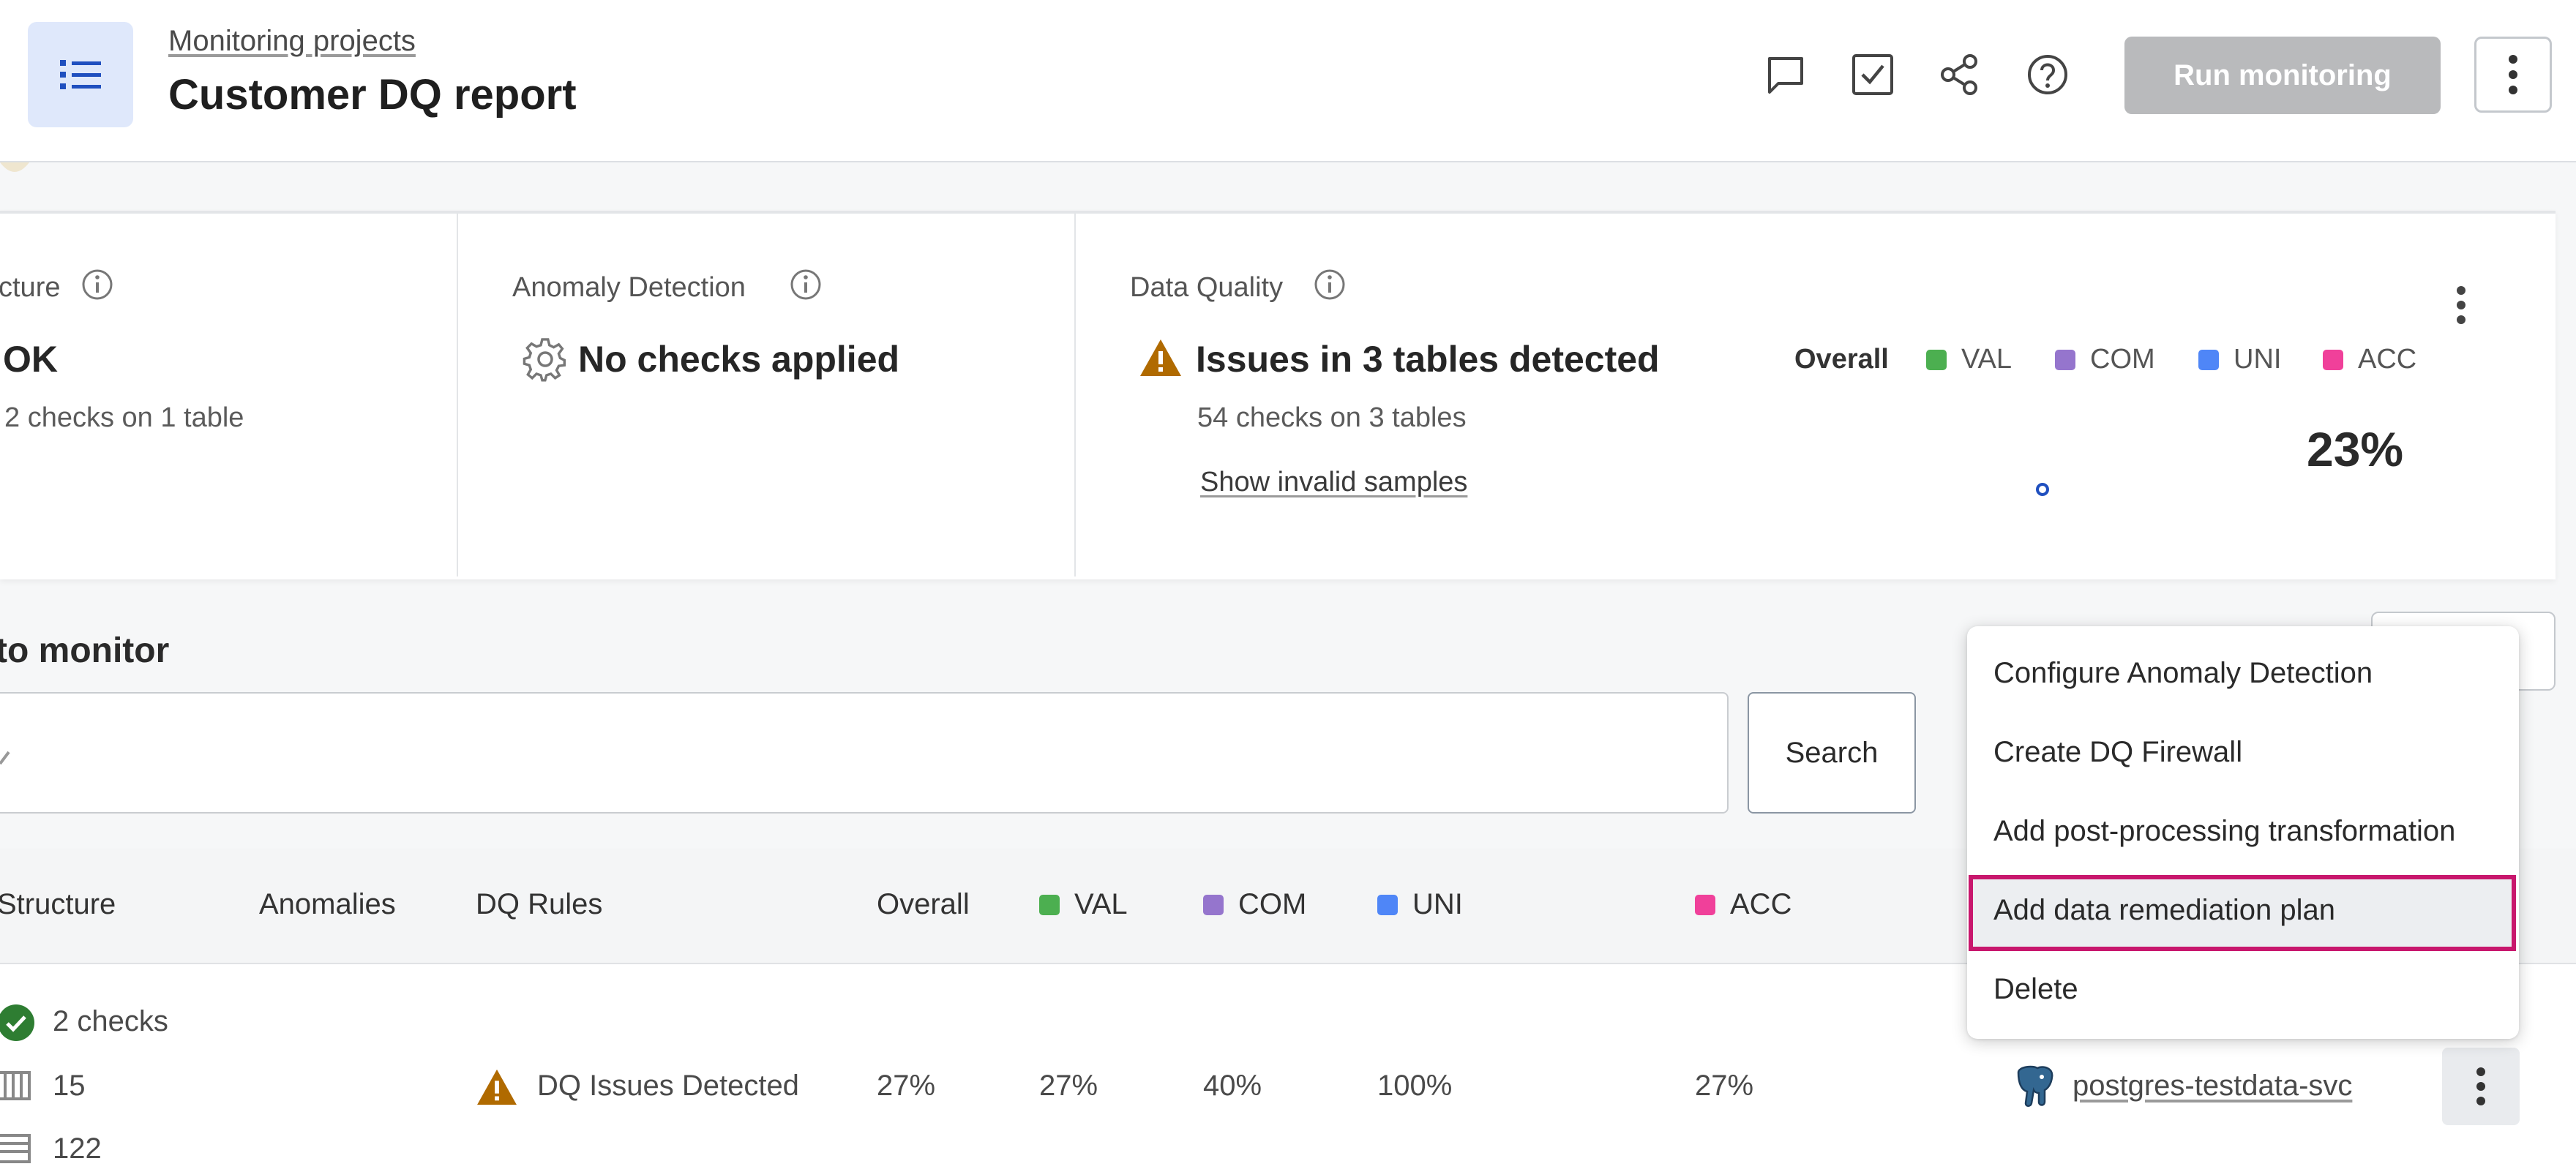  Describe the element at coordinates (923, 904) in the screenshot. I see `col-overall: Overall` at that location.